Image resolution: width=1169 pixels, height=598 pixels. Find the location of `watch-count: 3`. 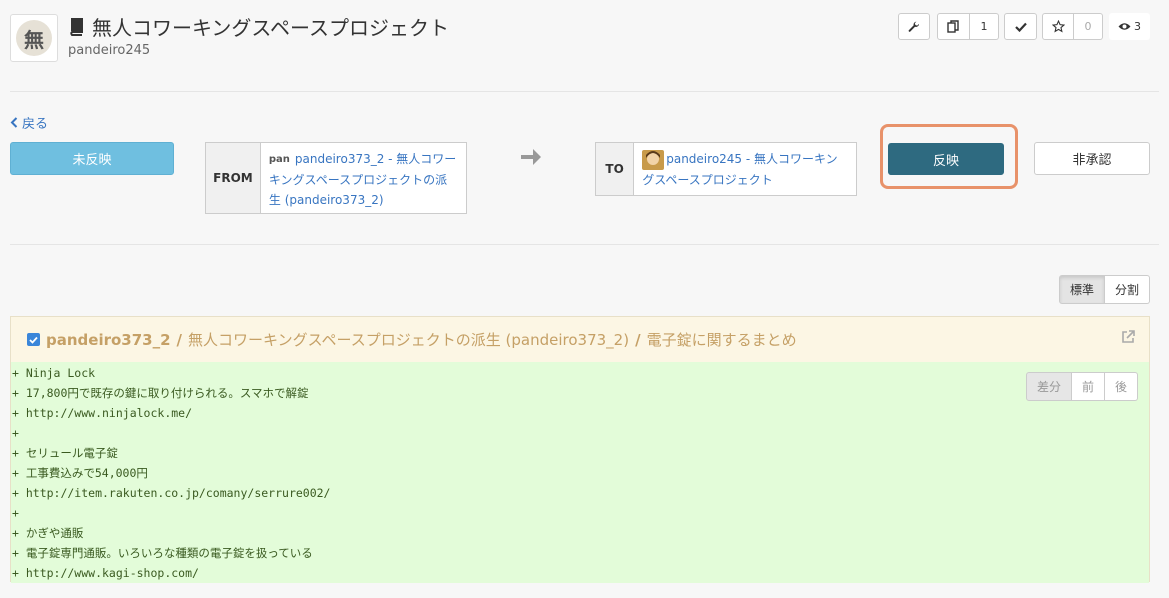

watch-count: 3 is located at coordinates (1137, 26).